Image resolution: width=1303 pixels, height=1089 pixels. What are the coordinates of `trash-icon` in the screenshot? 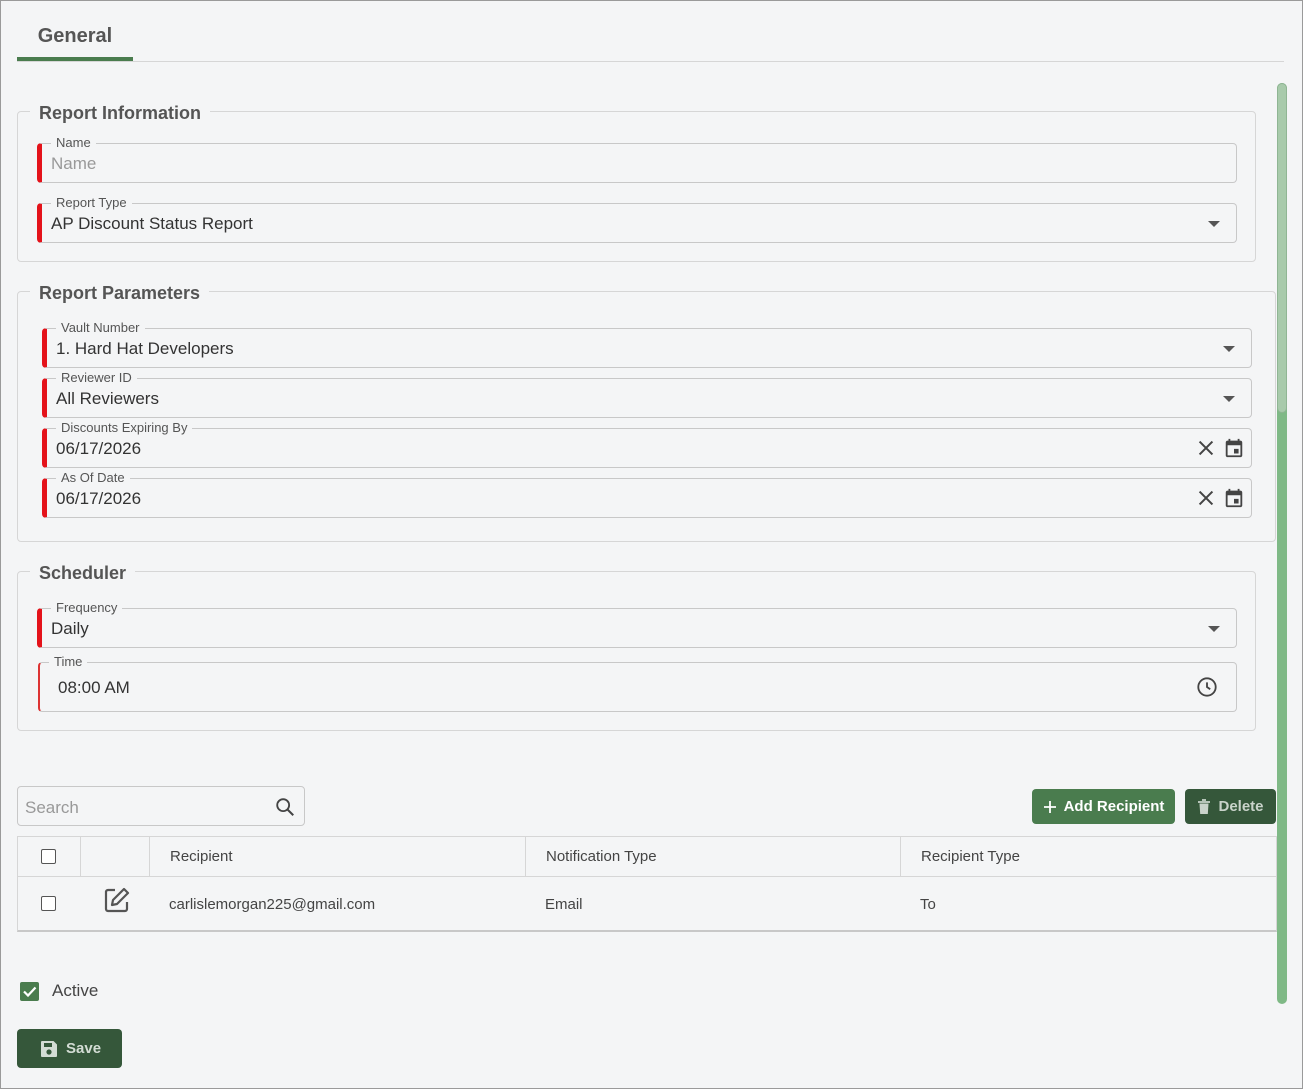 It's located at (1204, 806).